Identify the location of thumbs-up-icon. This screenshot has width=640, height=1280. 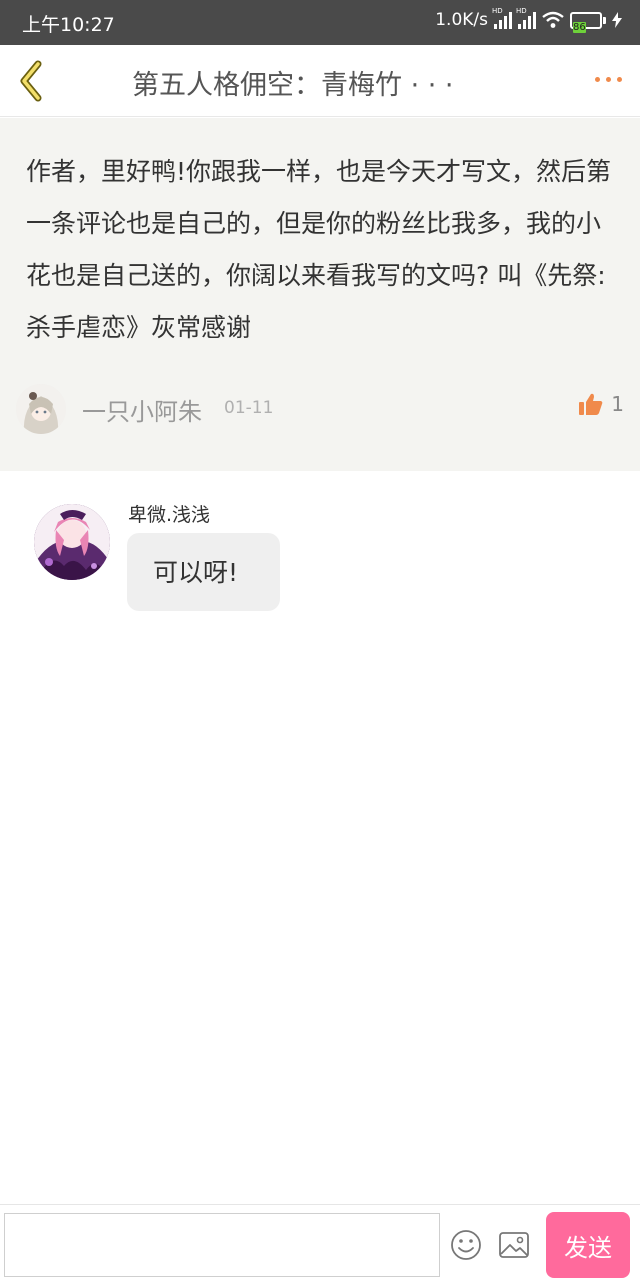
(591, 404).